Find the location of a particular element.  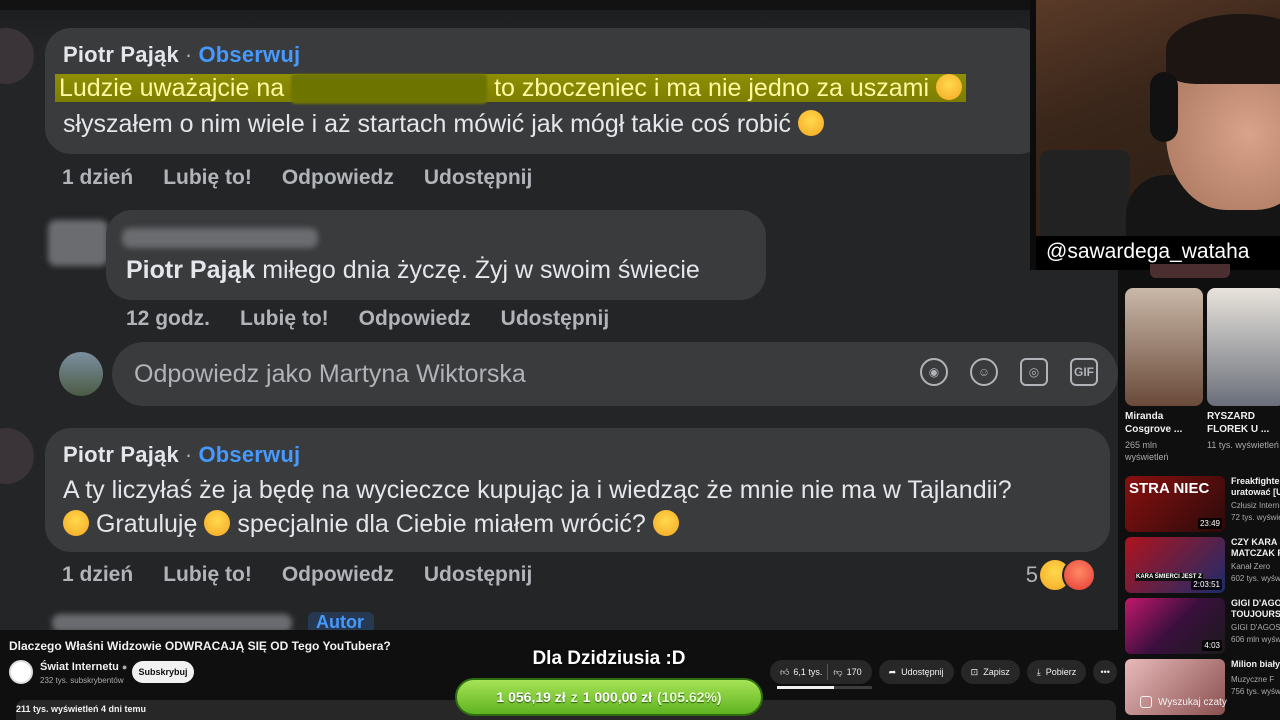

thumbnail-fragment is located at coordinates (1190, 271).